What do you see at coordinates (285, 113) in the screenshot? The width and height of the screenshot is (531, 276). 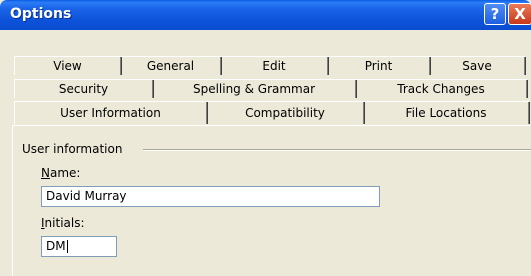 I see `tab-compatibility: Compatibility` at bounding box center [285, 113].